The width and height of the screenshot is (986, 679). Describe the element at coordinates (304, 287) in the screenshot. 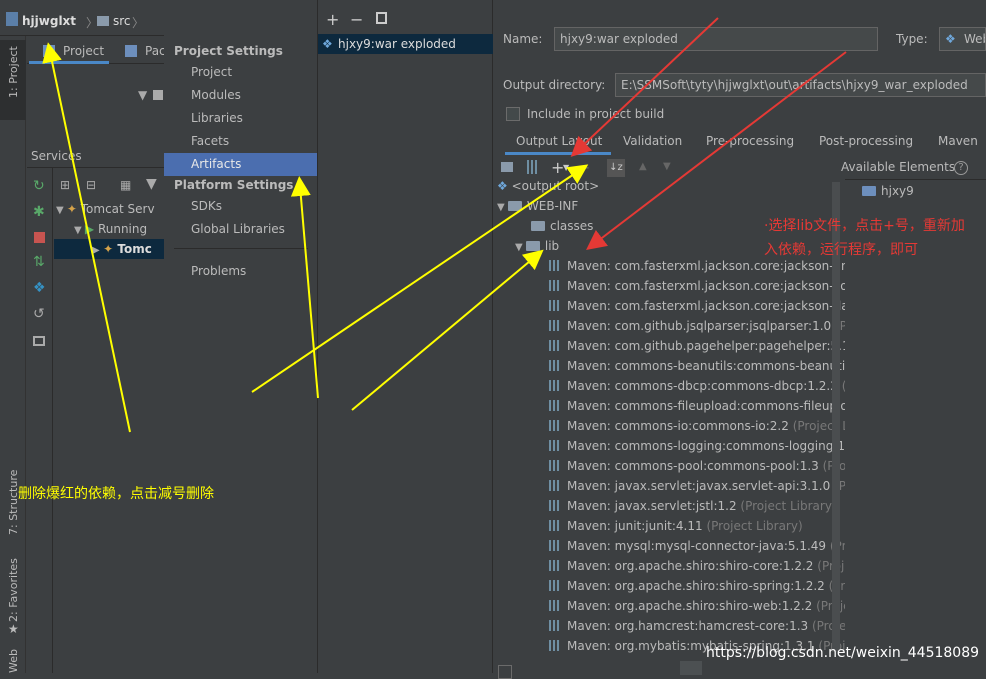

I see `yellow-arrow-artifacts` at that location.